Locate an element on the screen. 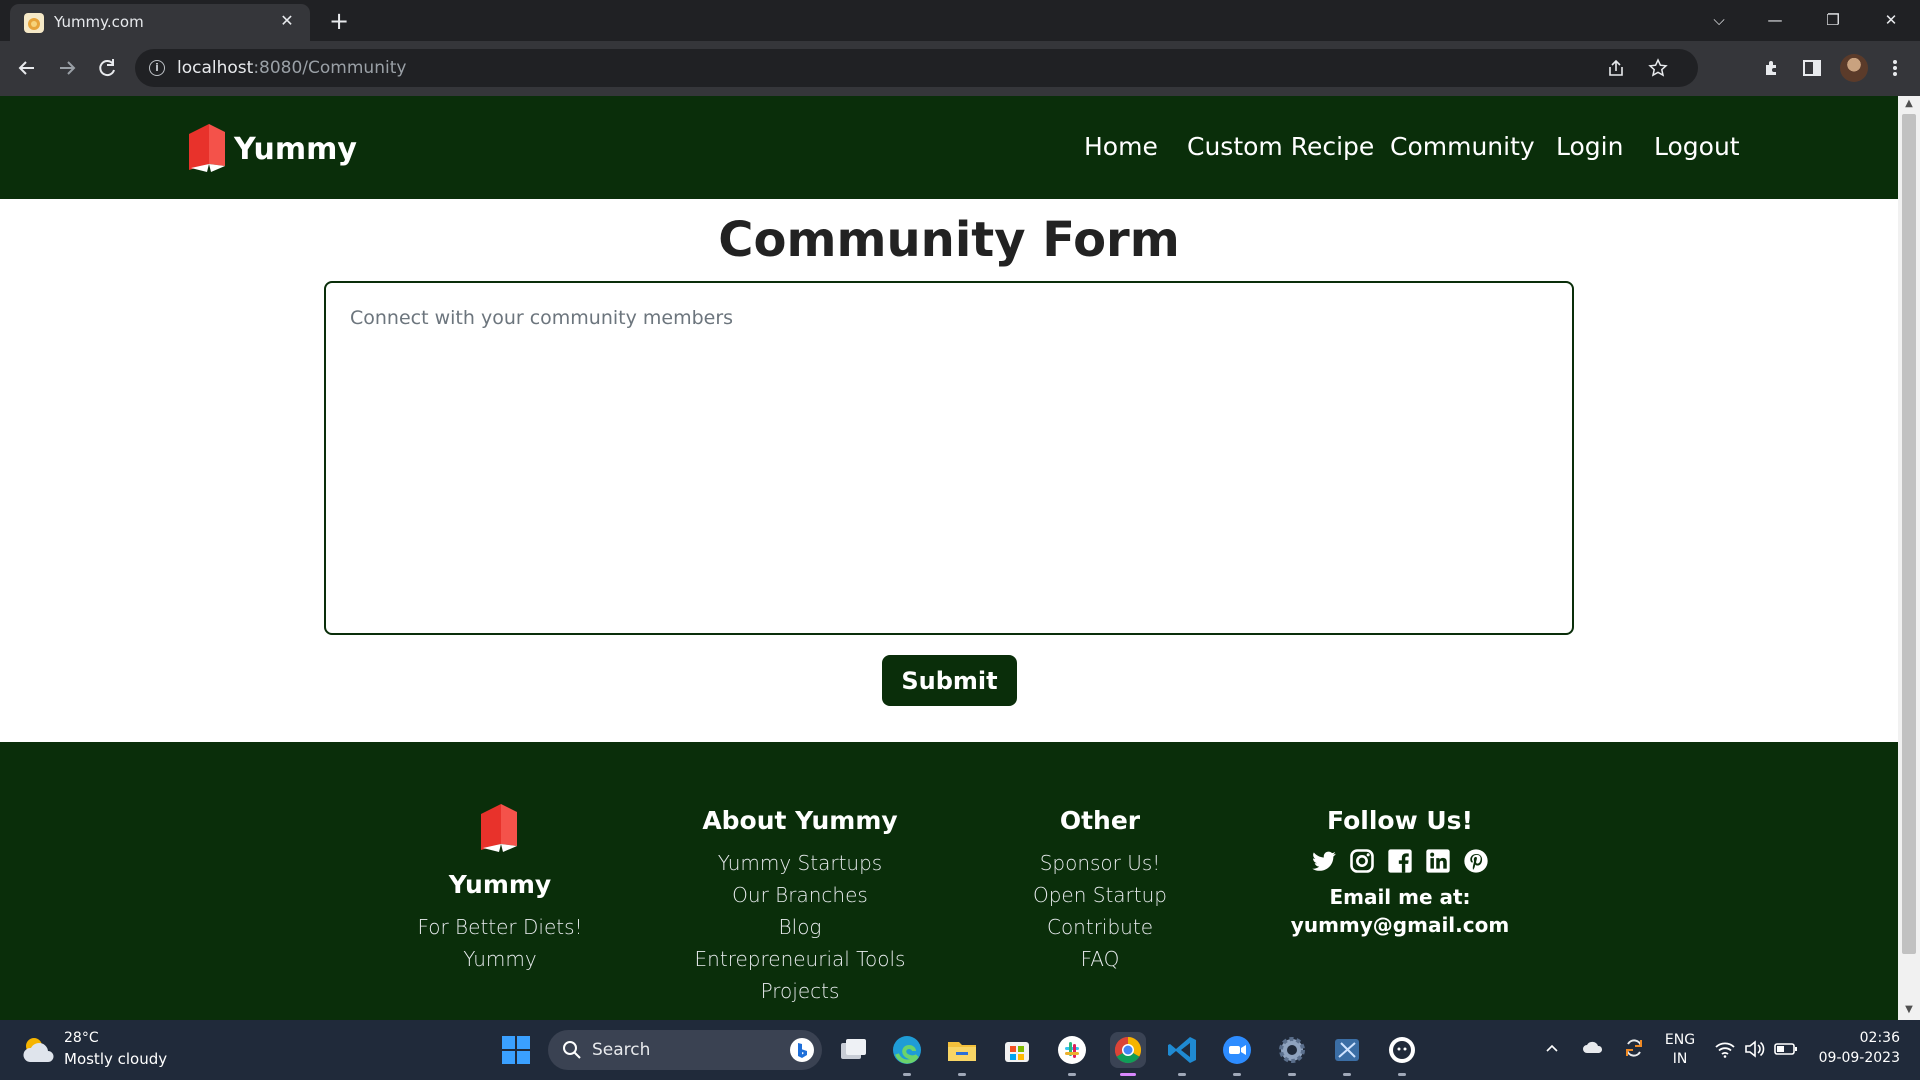 Image resolution: width=1920 pixels, height=1080 pixels. scroll-thumb is located at coordinates (1909, 534).